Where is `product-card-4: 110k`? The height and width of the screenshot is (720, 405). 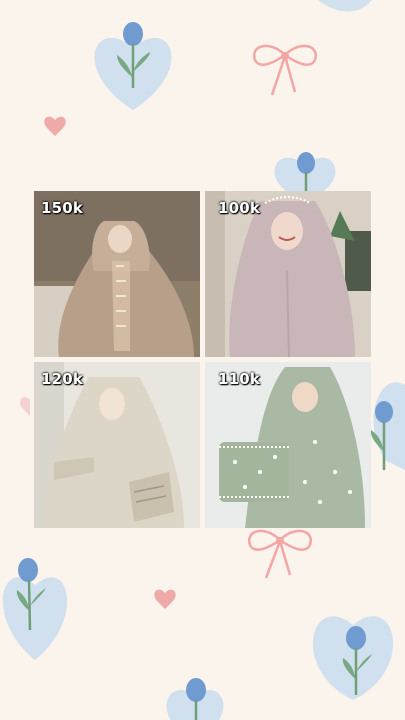
product-card-4: 110k is located at coordinates (288, 445).